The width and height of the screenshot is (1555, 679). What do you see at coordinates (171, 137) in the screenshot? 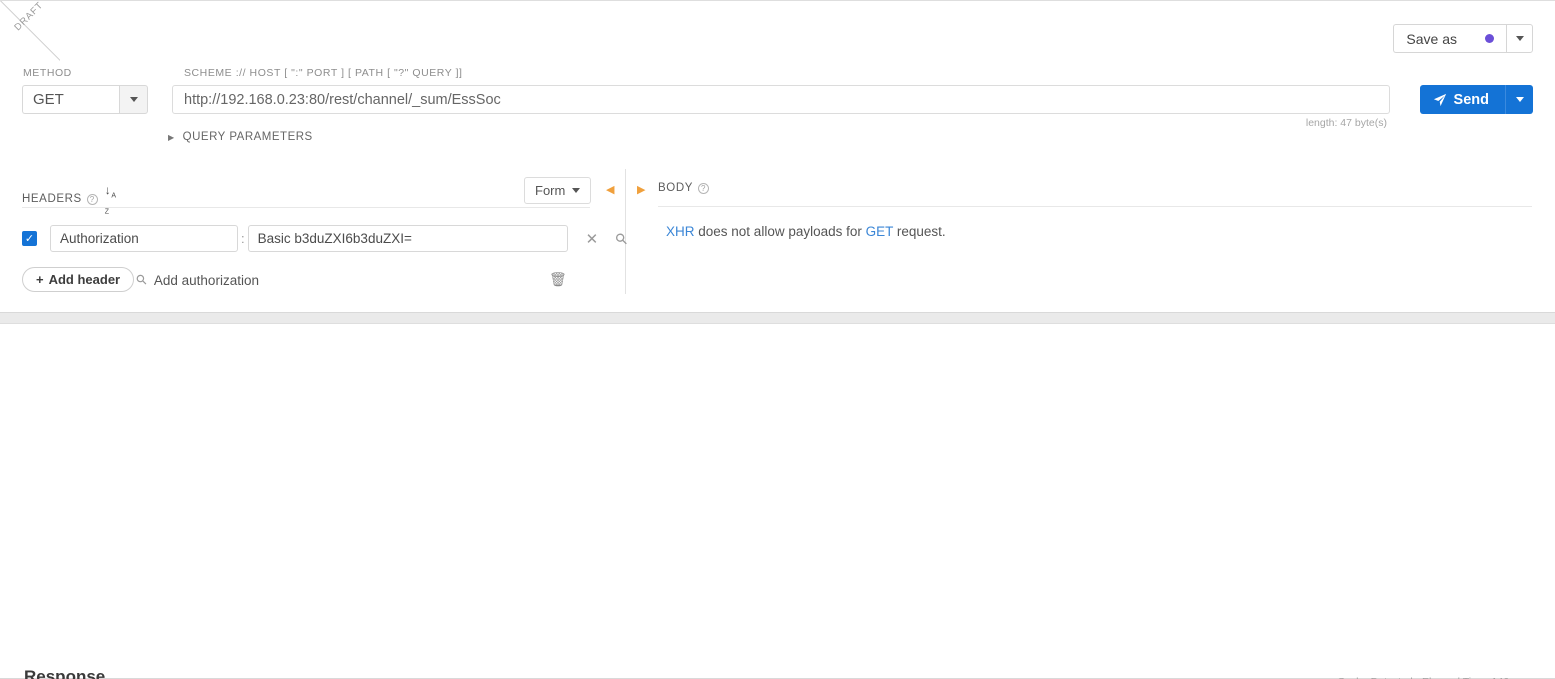
I see `triangle-right-icon: ▶` at bounding box center [171, 137].